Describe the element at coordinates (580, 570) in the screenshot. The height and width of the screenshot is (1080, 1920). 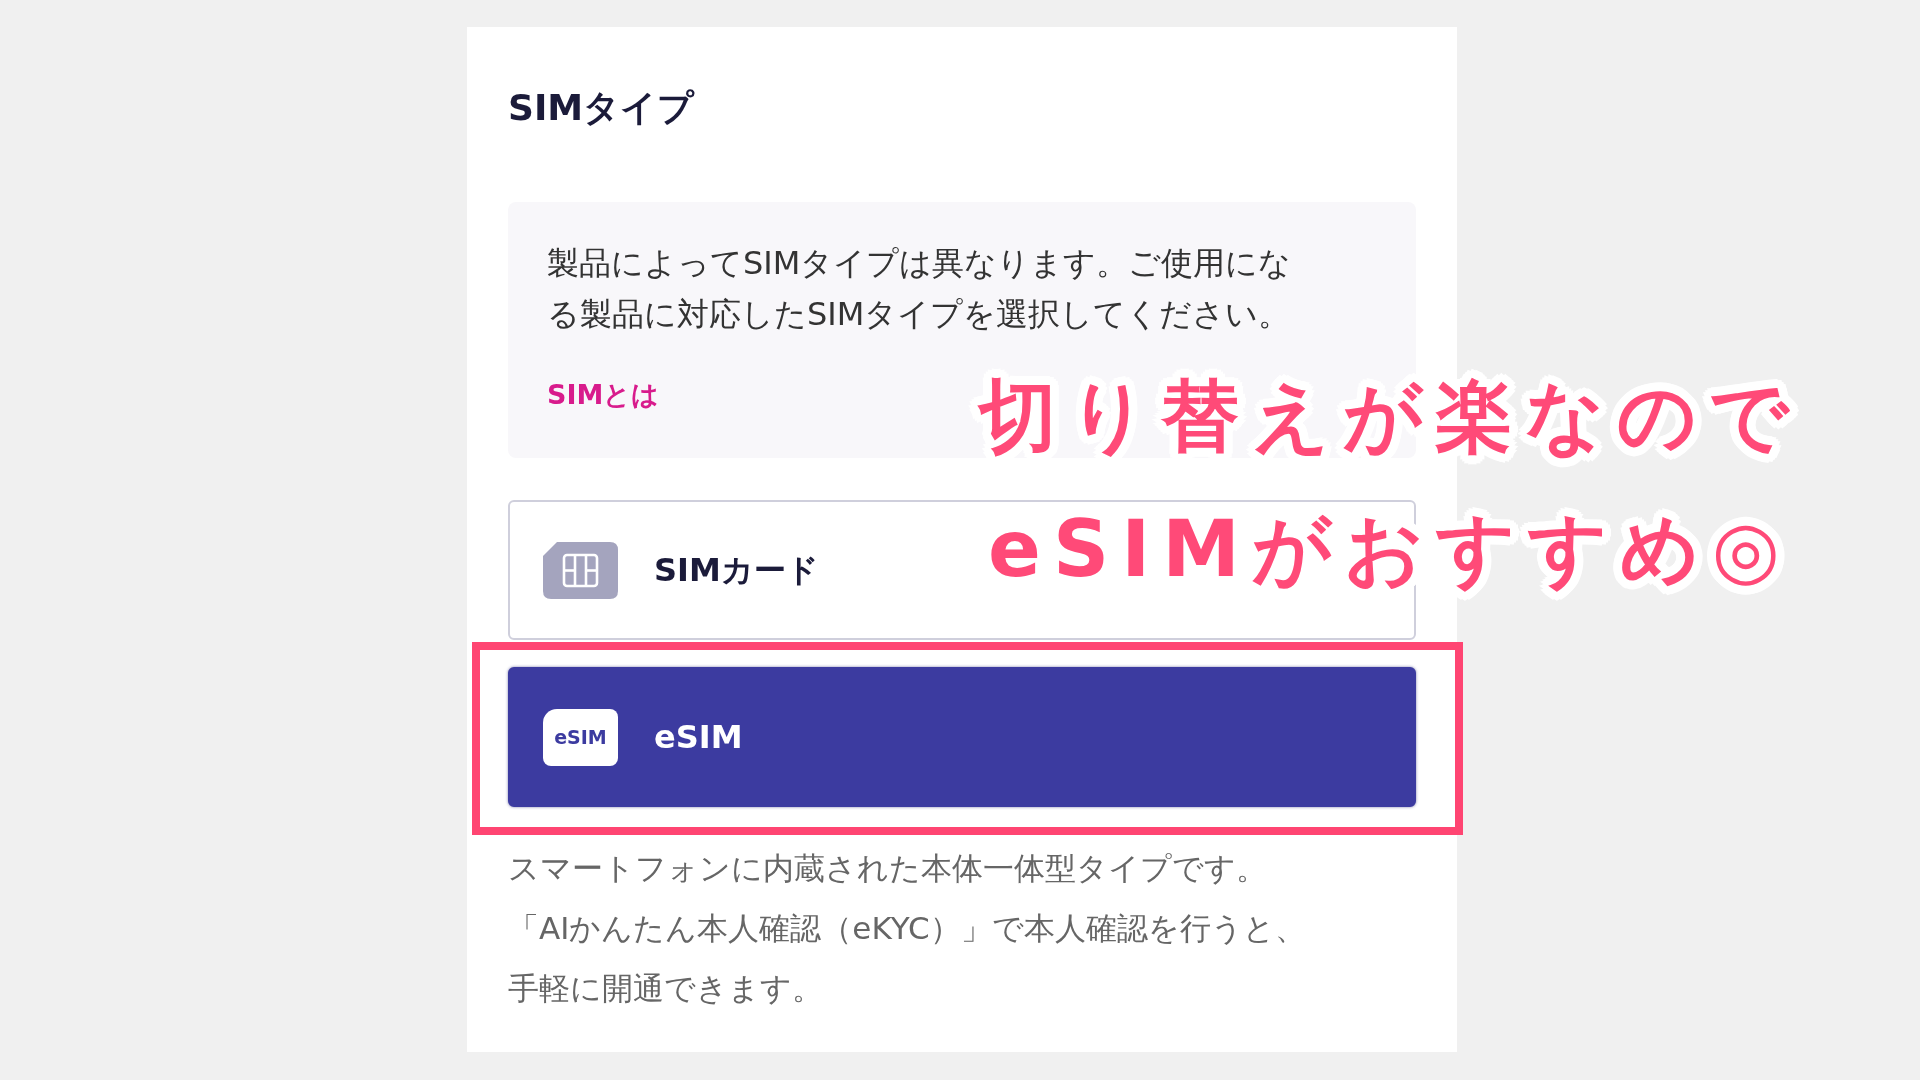
I see `sim-chip-icon` at that location.